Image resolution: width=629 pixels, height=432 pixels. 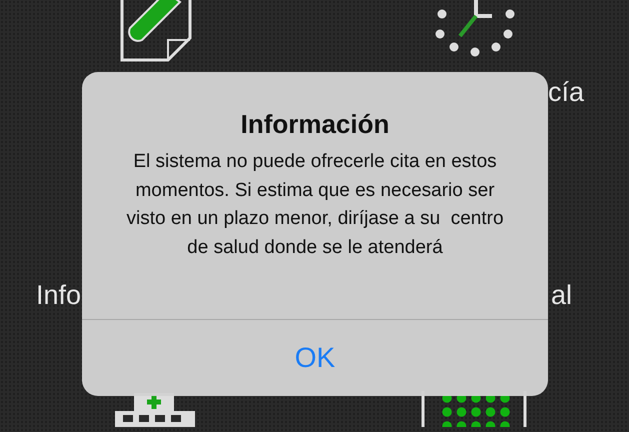 I want to click on ok-button: OK, so click(x=315, y=358).